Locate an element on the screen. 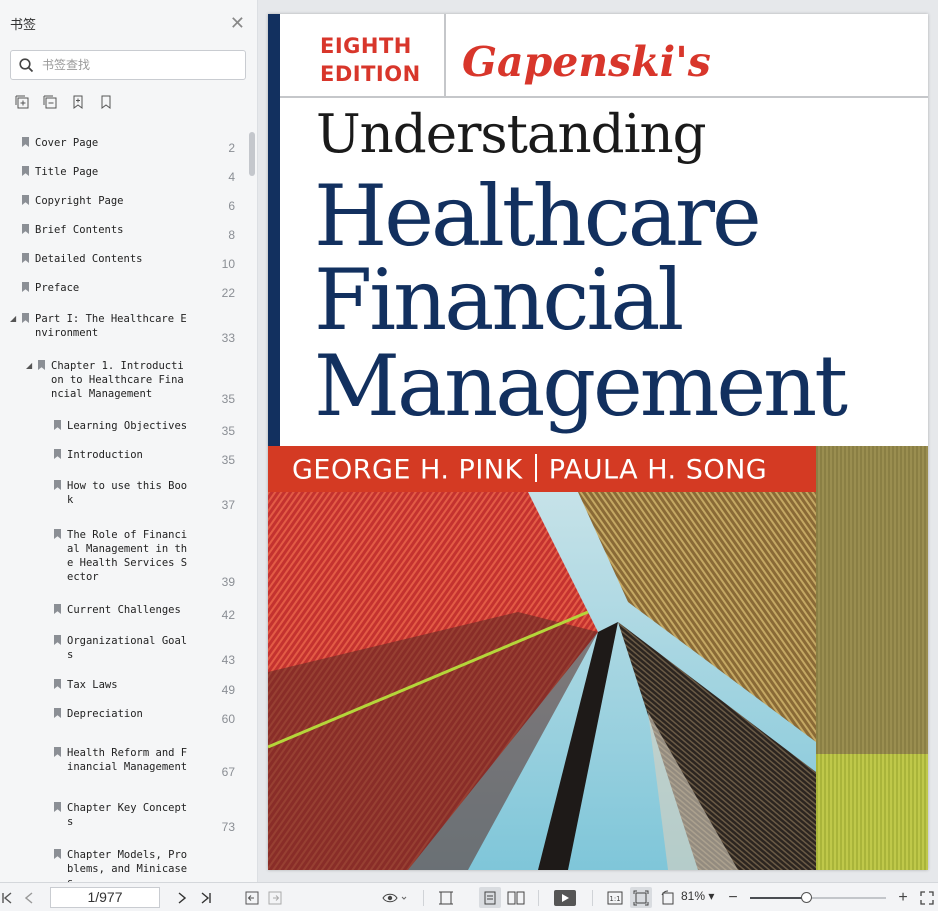 The image size is (938, 911). edition-line-2: EDITION is located at coordinates (370, 74).